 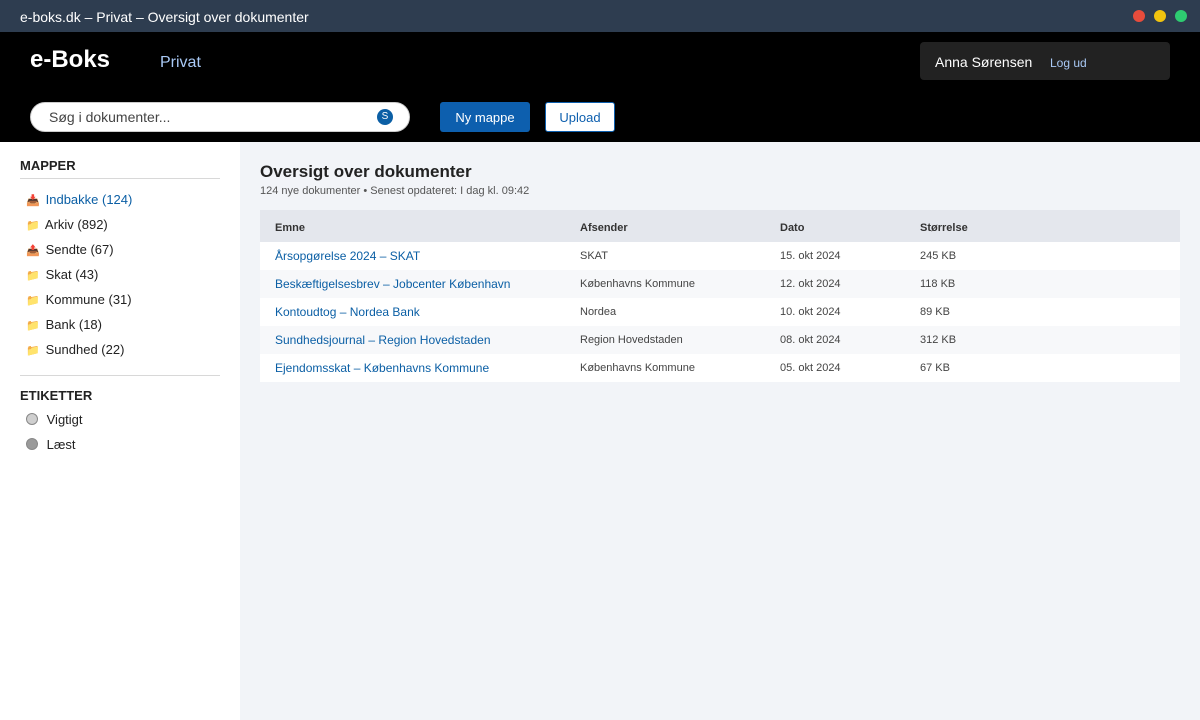 What do you see at coordinates (76, 224) in the screenshot?
I see `sidebar-item-label: Arkiv (892)` at bounding box center [76, 224].